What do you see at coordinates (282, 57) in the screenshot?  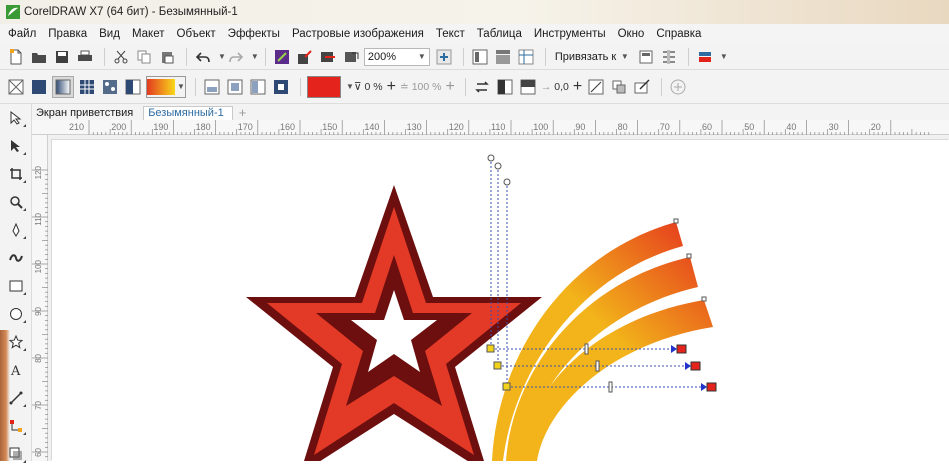 I see `import-icon` at bounding box center [282, 57].